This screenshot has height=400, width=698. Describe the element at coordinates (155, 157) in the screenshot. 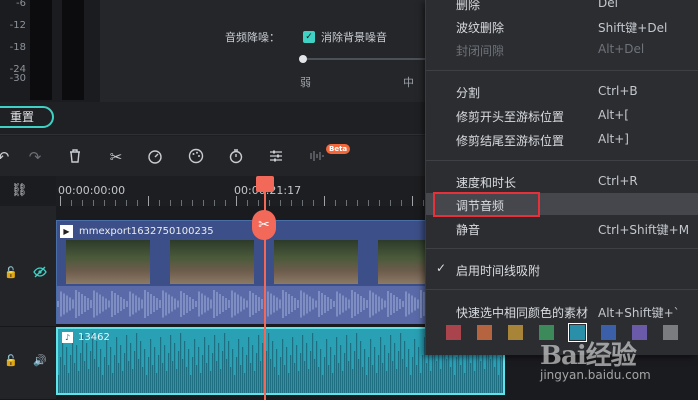

I see `speed-icon` at that location.